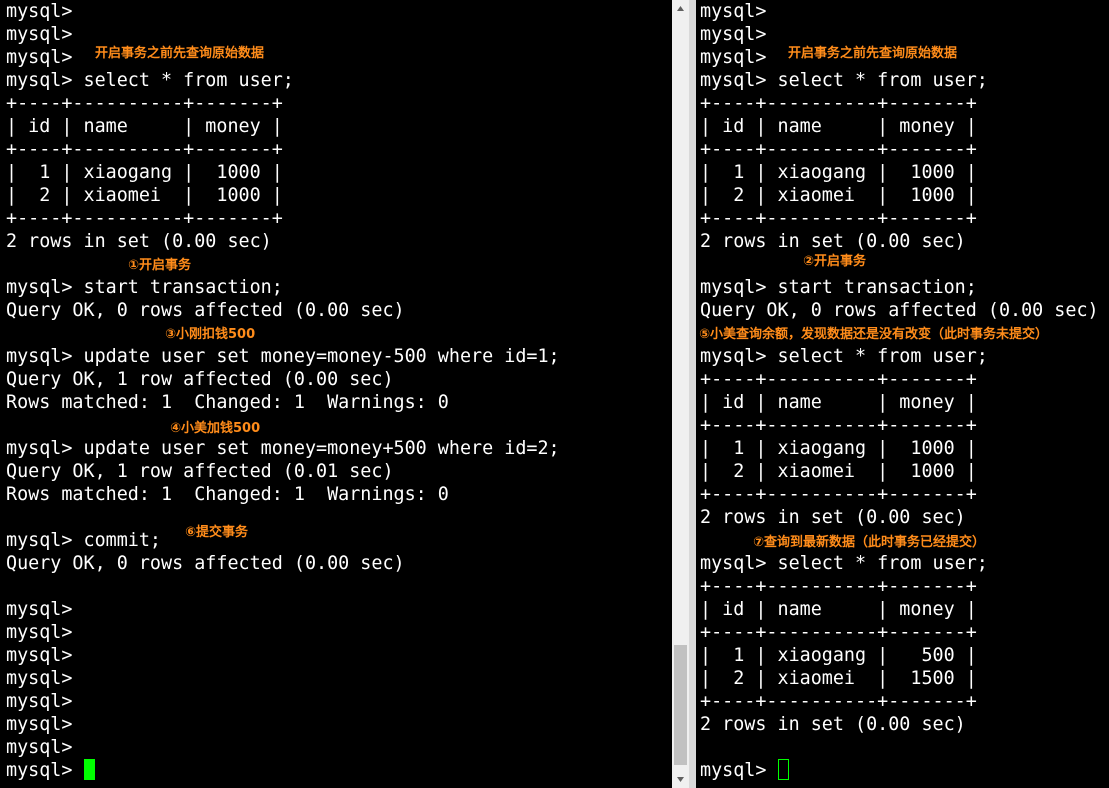 Image resolution: width=1109 pixels, height=788 pixels. I want to click on annotation: ④小美加钱500, so click(215, 428).